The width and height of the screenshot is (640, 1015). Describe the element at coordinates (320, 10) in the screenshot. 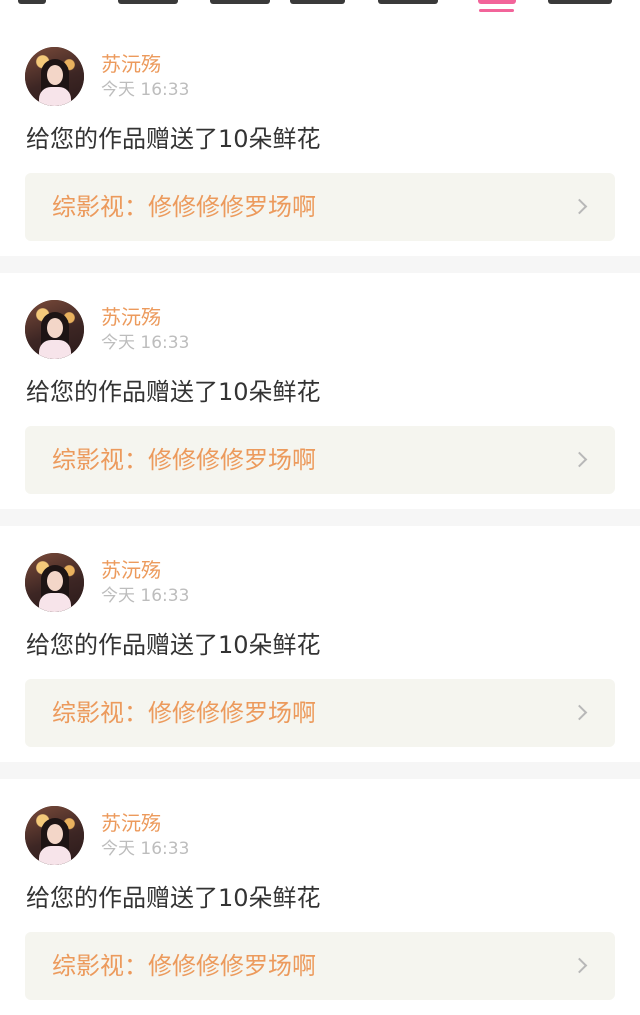

I see `tab-bar` at that location.